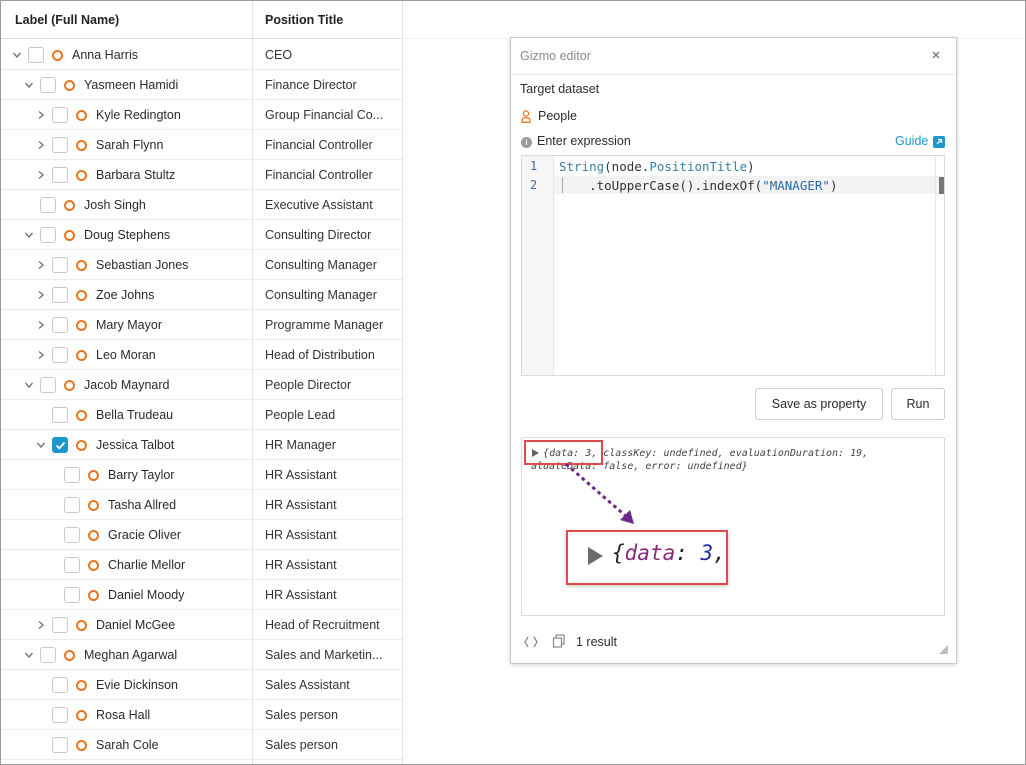 Image resolution: width=1026 pixels, height=765 pixels. Describe the element at coordinates (201, 745) in the screenshot. I see `table-row: Sarah Cole Sales person` at that location.